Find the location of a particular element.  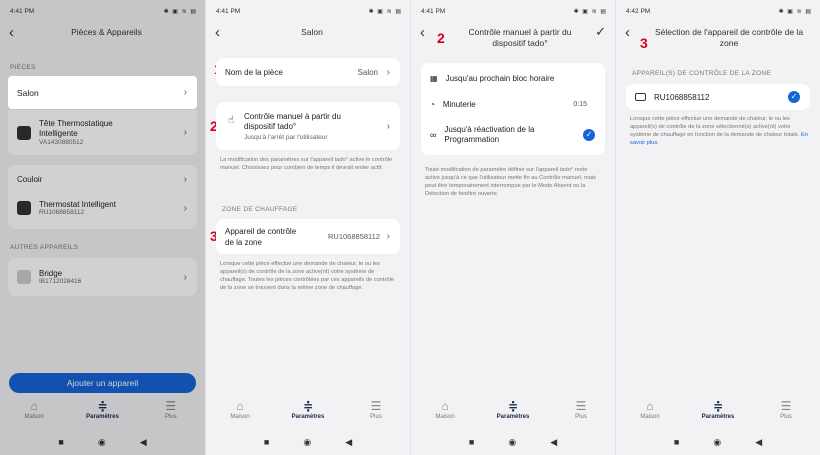

calendar-icon: ▦ is located at coordinates (434, 78).